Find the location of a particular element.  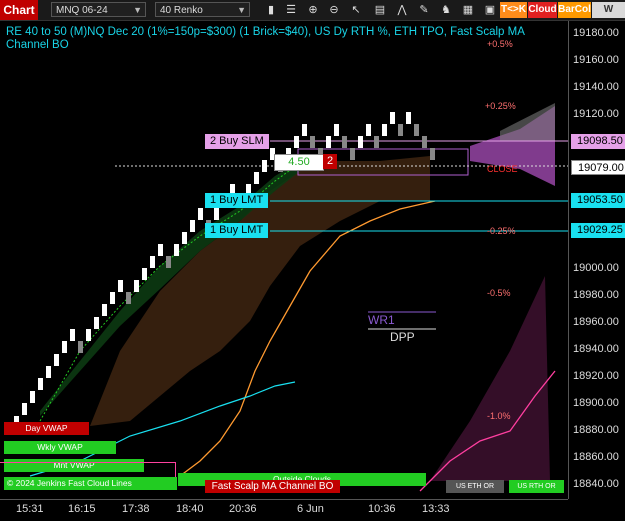

price-tick: 19180.00 is located at coordinates (596, 33).